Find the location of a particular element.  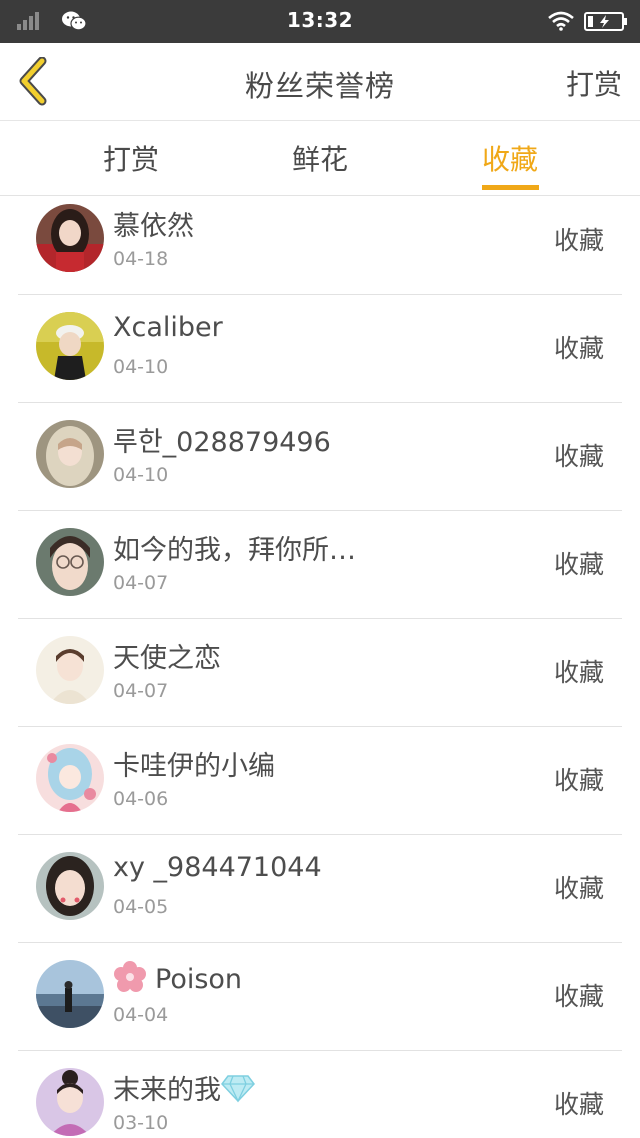

list-item: 慕依然 04-18 收藏 is located at coordinates (320, 241).